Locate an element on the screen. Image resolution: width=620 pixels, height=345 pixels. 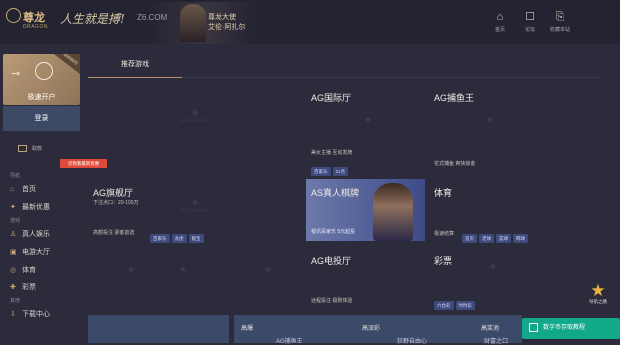
jackpot-panel: 高爆 AG捕鱼王 高派彩 狂野自由心 高奖池 财富之口 is located at coordinates (378, 330).